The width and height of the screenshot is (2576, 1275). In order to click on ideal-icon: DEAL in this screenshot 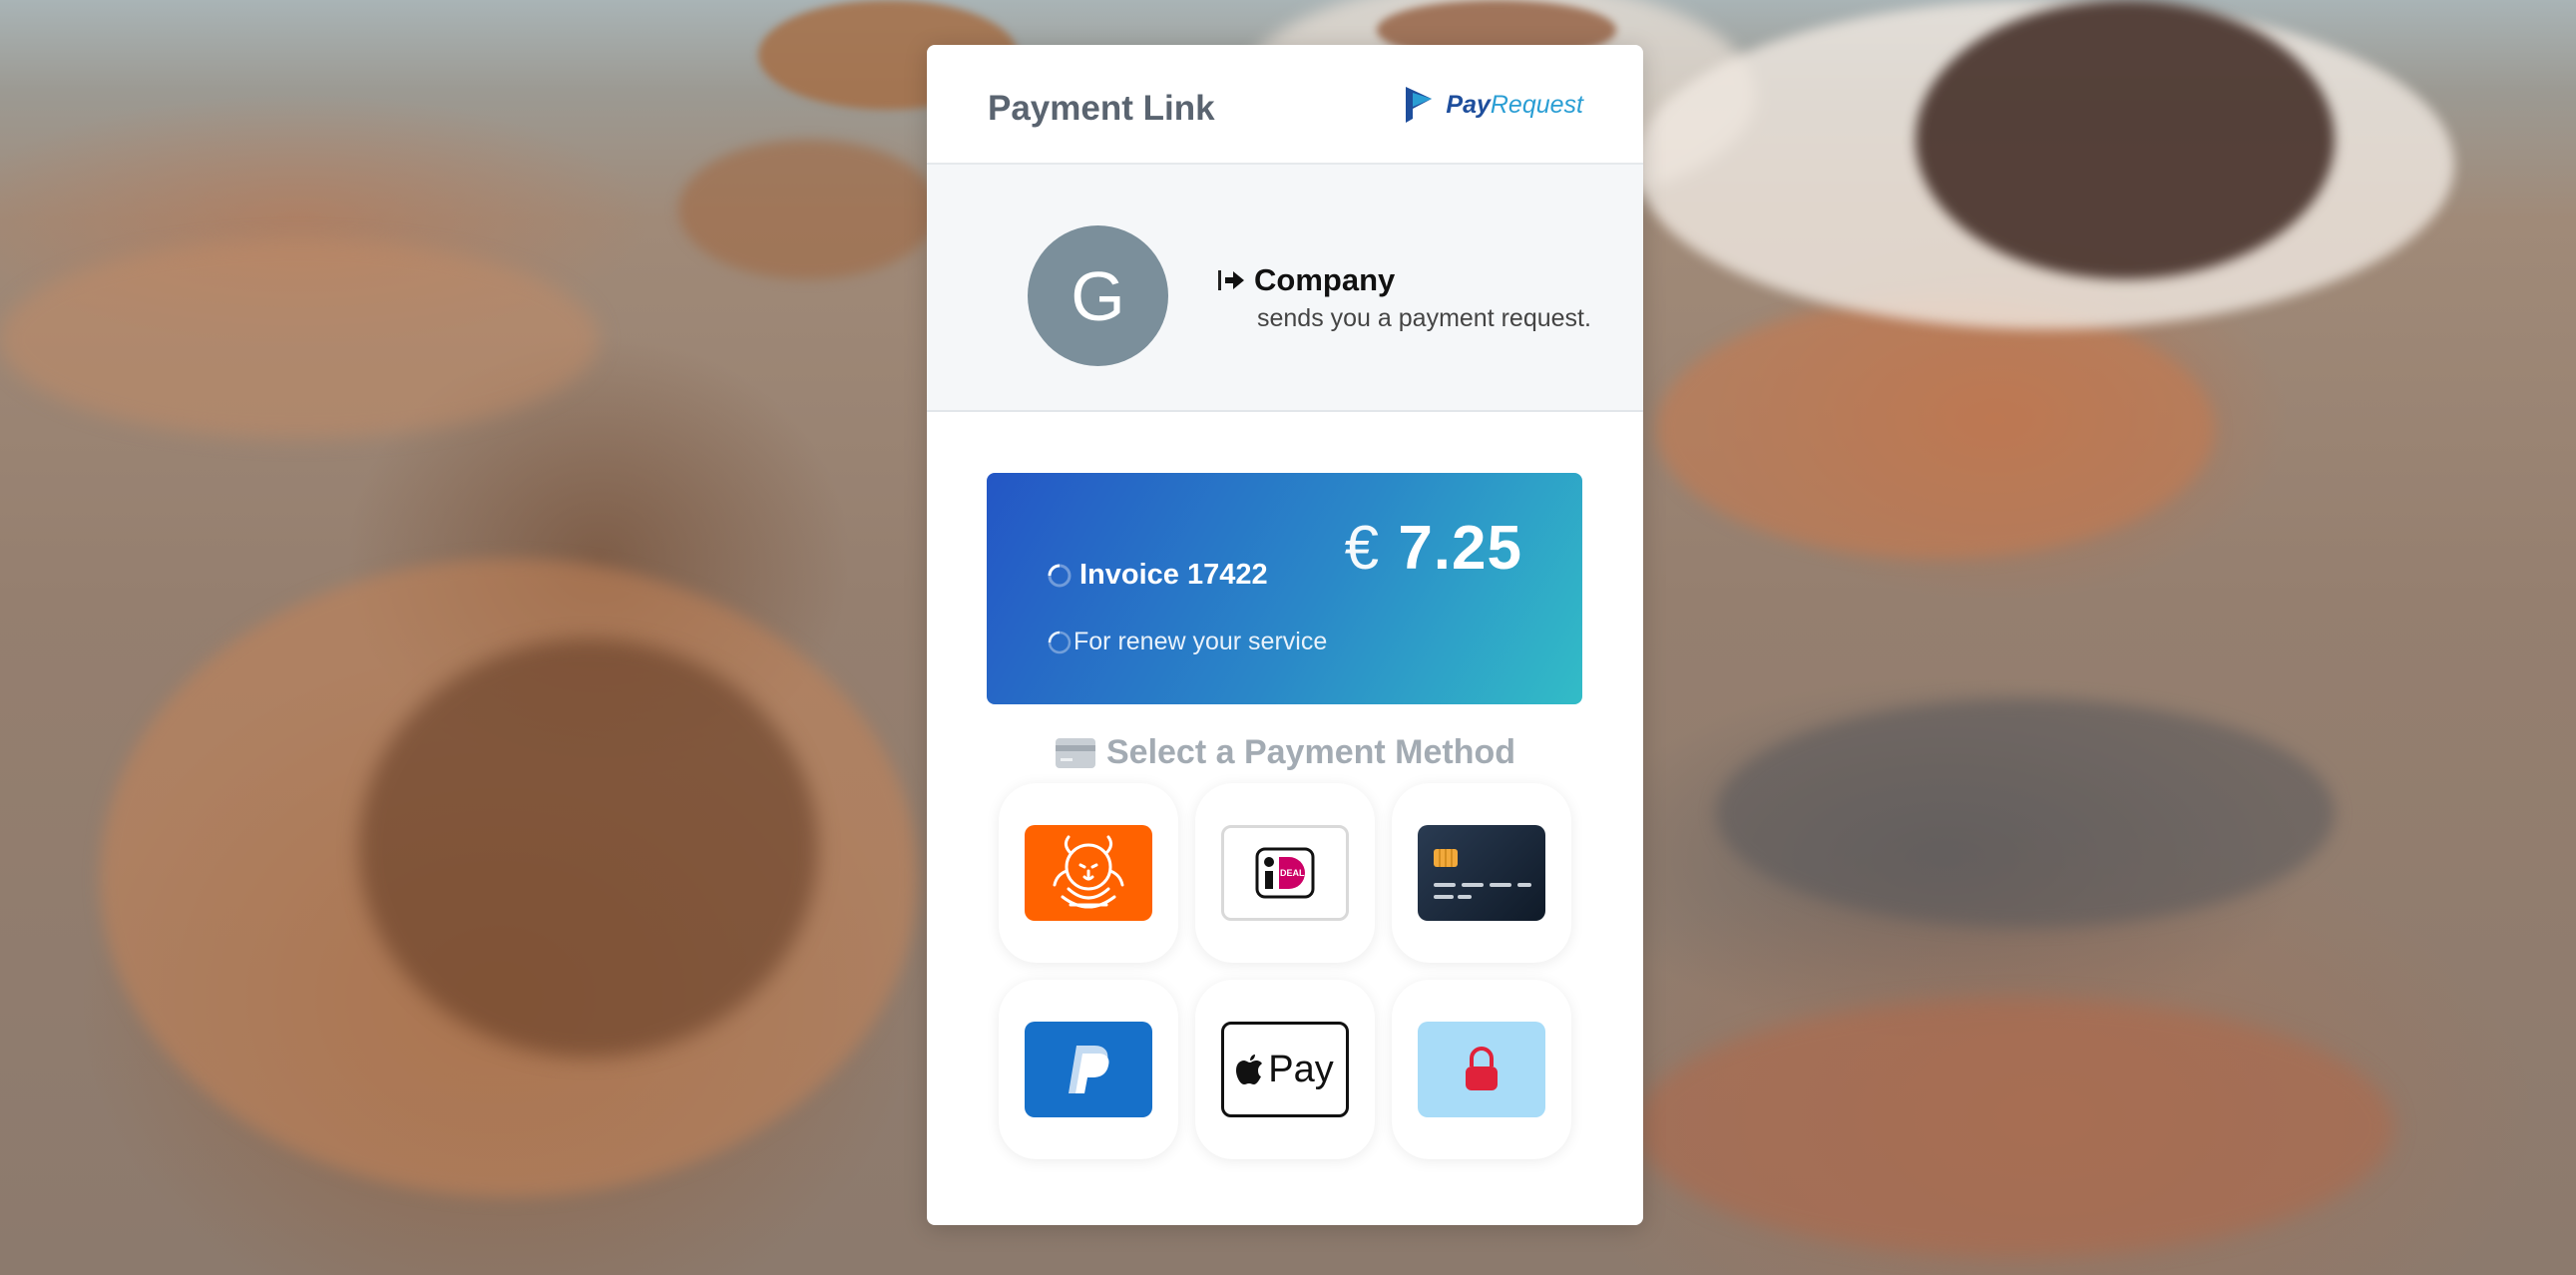, I will do `click(1285, 873)`.